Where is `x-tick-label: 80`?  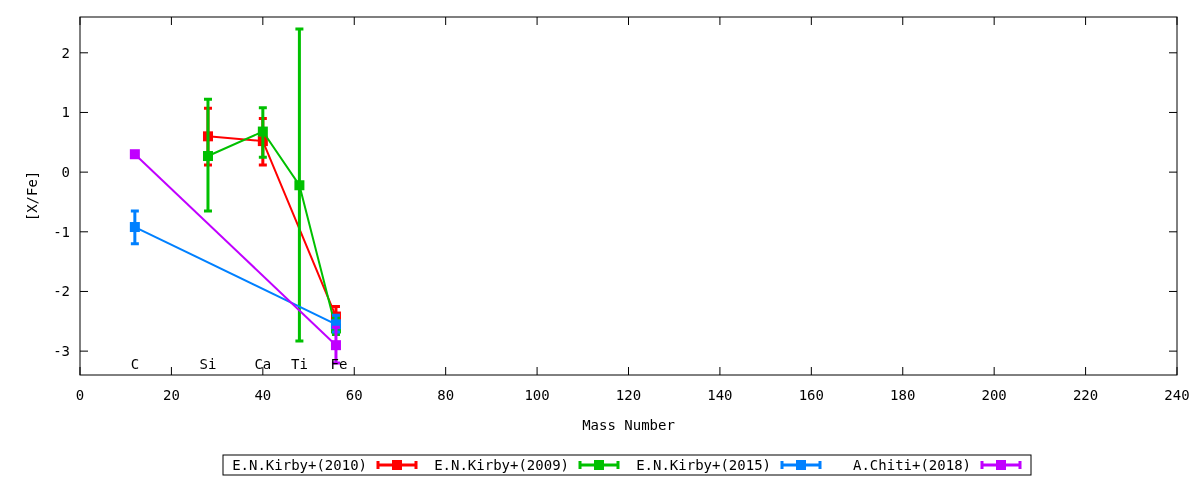 x-tick-label: 80 is located at coordinates (446, 395).